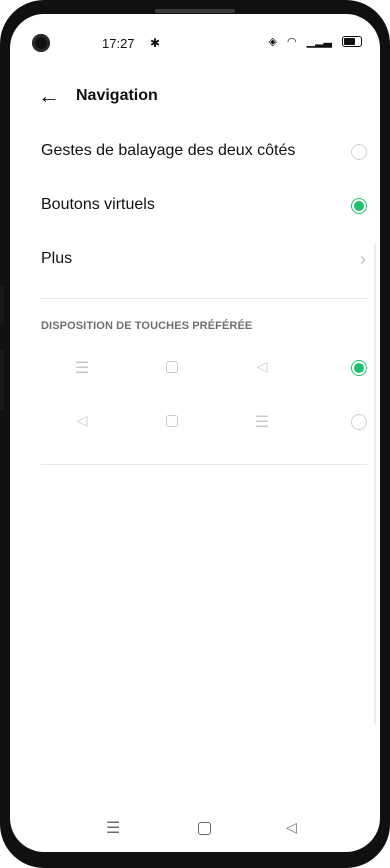  Describe the element at coordinates (375, 484) in the screenshot. I see `scrollbar` at that location.